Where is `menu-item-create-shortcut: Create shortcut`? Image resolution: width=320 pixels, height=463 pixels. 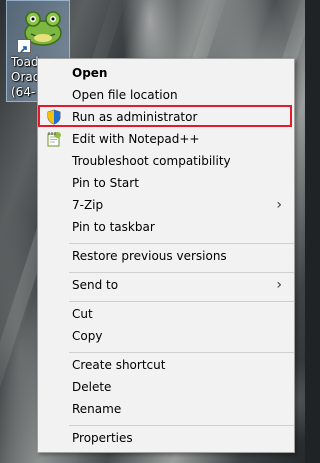 menu-item-create-shortcut: Create shortcut is located at coordinates (166, 365).